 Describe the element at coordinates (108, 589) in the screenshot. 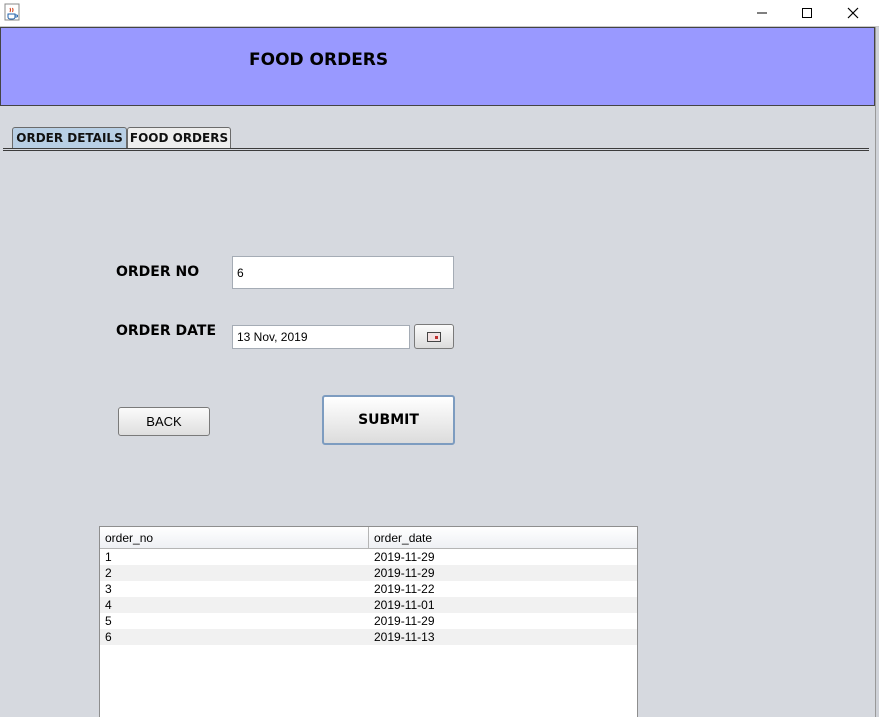

I see `cell-order-no: 3` at that location.